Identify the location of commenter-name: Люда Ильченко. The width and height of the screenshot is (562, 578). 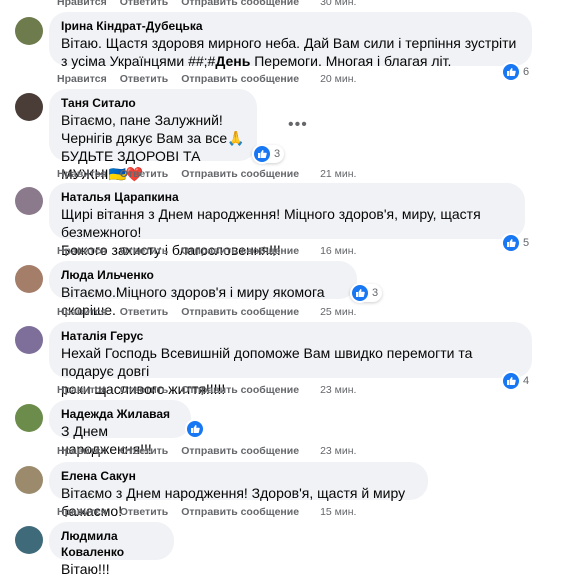
(203, 275).